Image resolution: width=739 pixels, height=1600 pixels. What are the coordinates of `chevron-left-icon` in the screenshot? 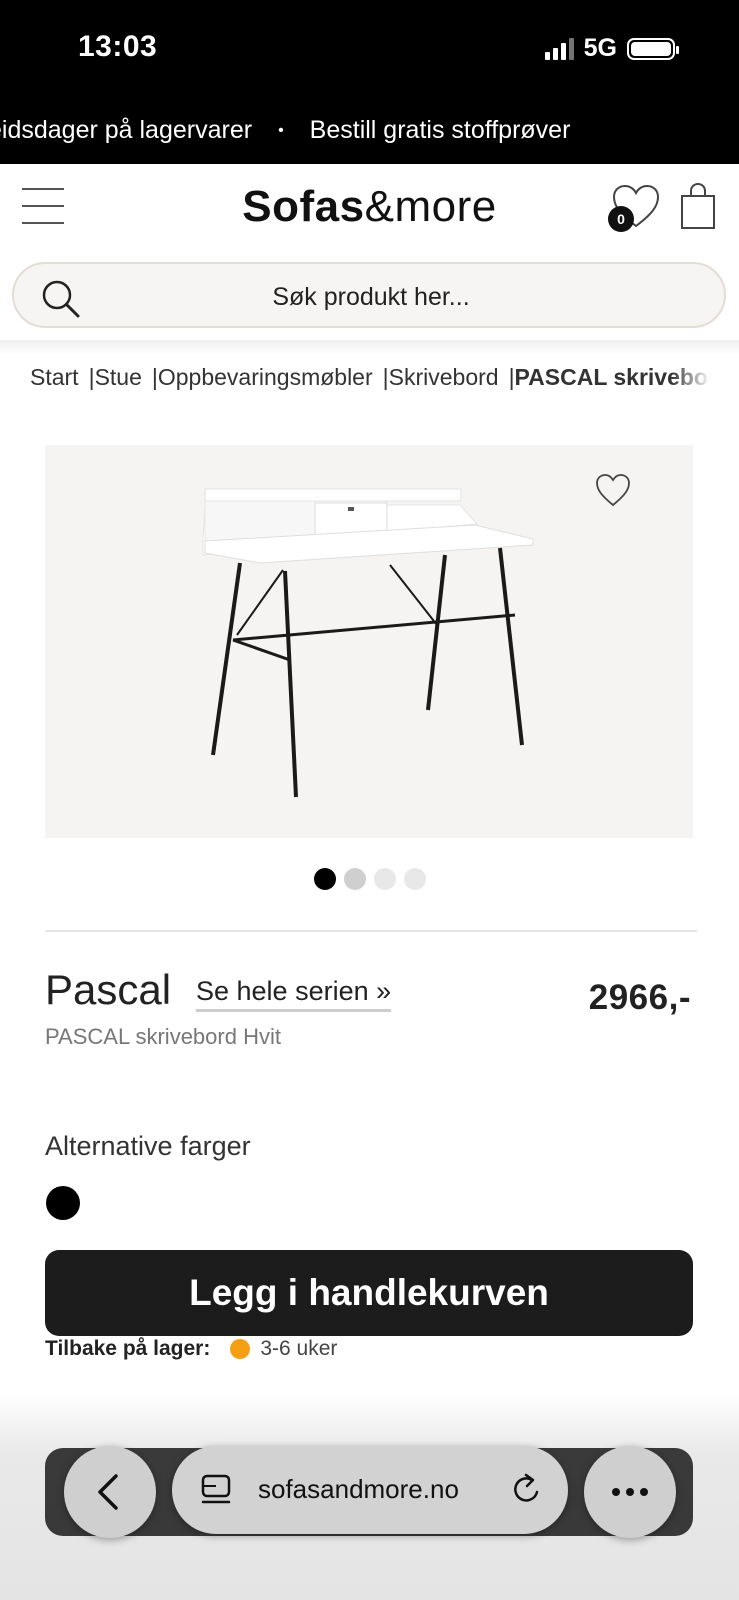 It's located at (108, 1492).